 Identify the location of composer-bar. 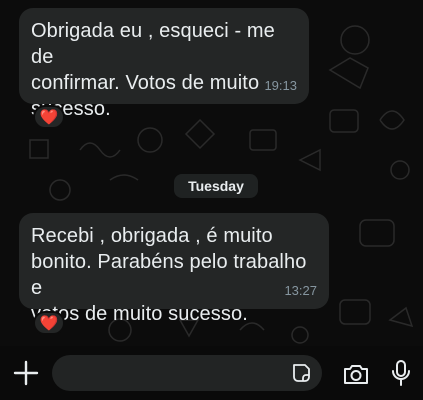
(211, 373).